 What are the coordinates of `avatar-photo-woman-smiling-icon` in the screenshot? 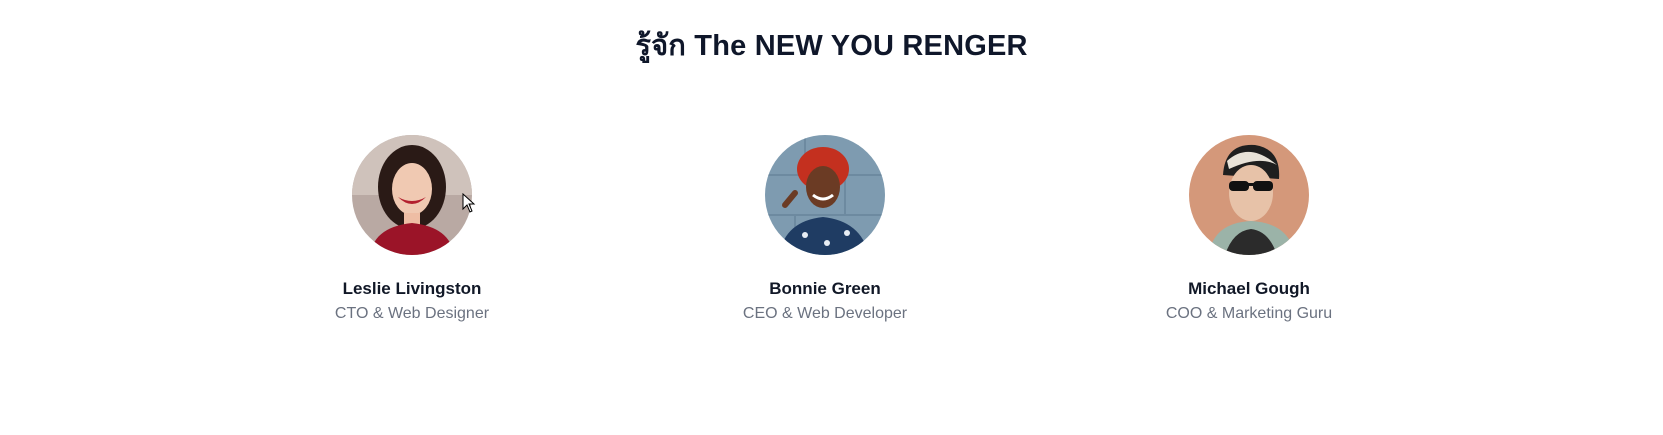 It's located at (412, 195).